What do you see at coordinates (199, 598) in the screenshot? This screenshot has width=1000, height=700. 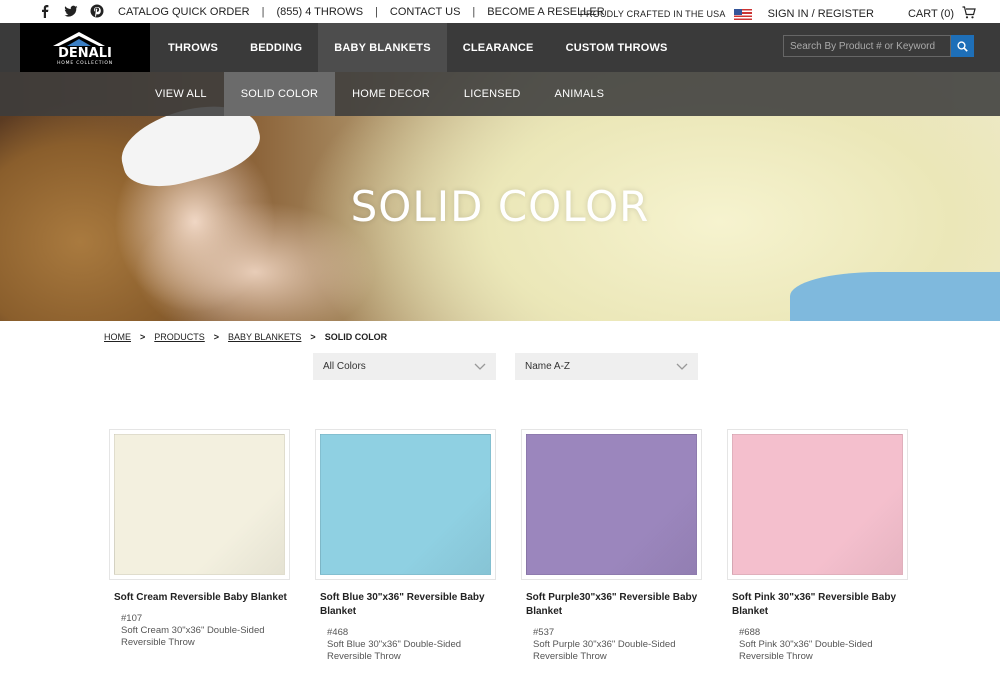 I see `product-title: Soft Cream Reversible Baby Blanket` at bounding box center [199, 598].